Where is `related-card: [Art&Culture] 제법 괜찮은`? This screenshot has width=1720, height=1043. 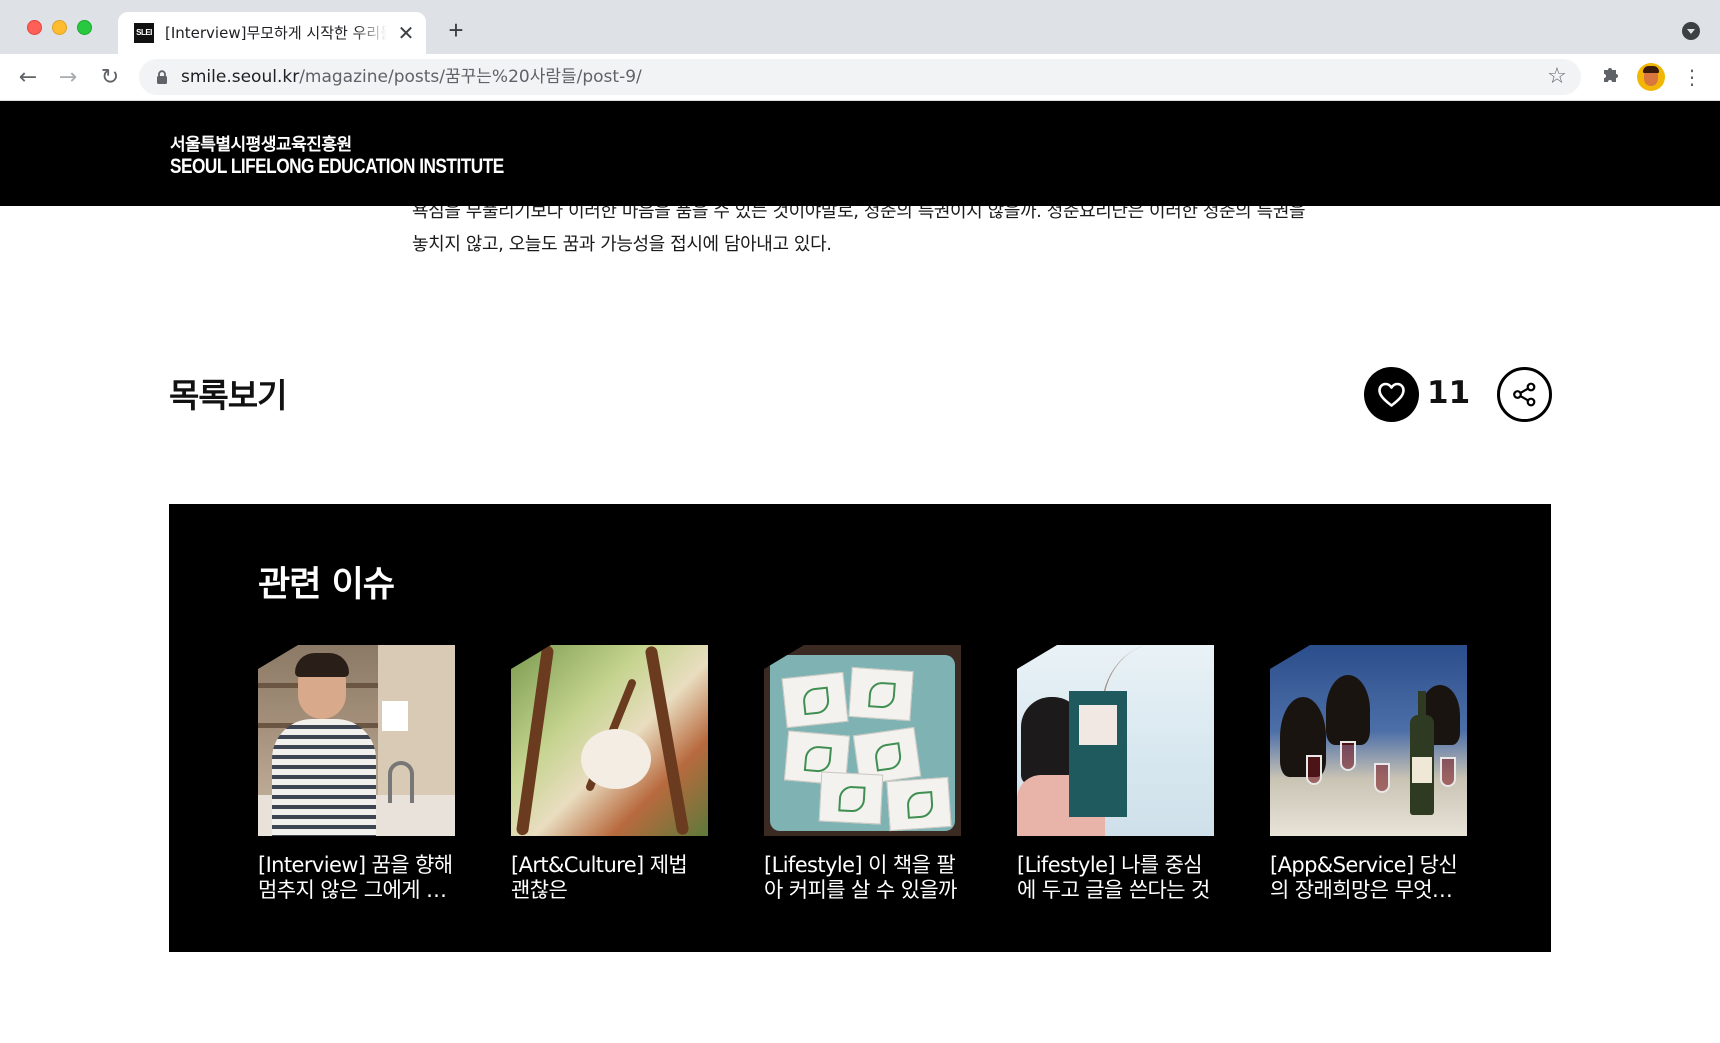
related-card: [Art&Culture] 제법 괜찮은 is located at coordinates (609, 774).